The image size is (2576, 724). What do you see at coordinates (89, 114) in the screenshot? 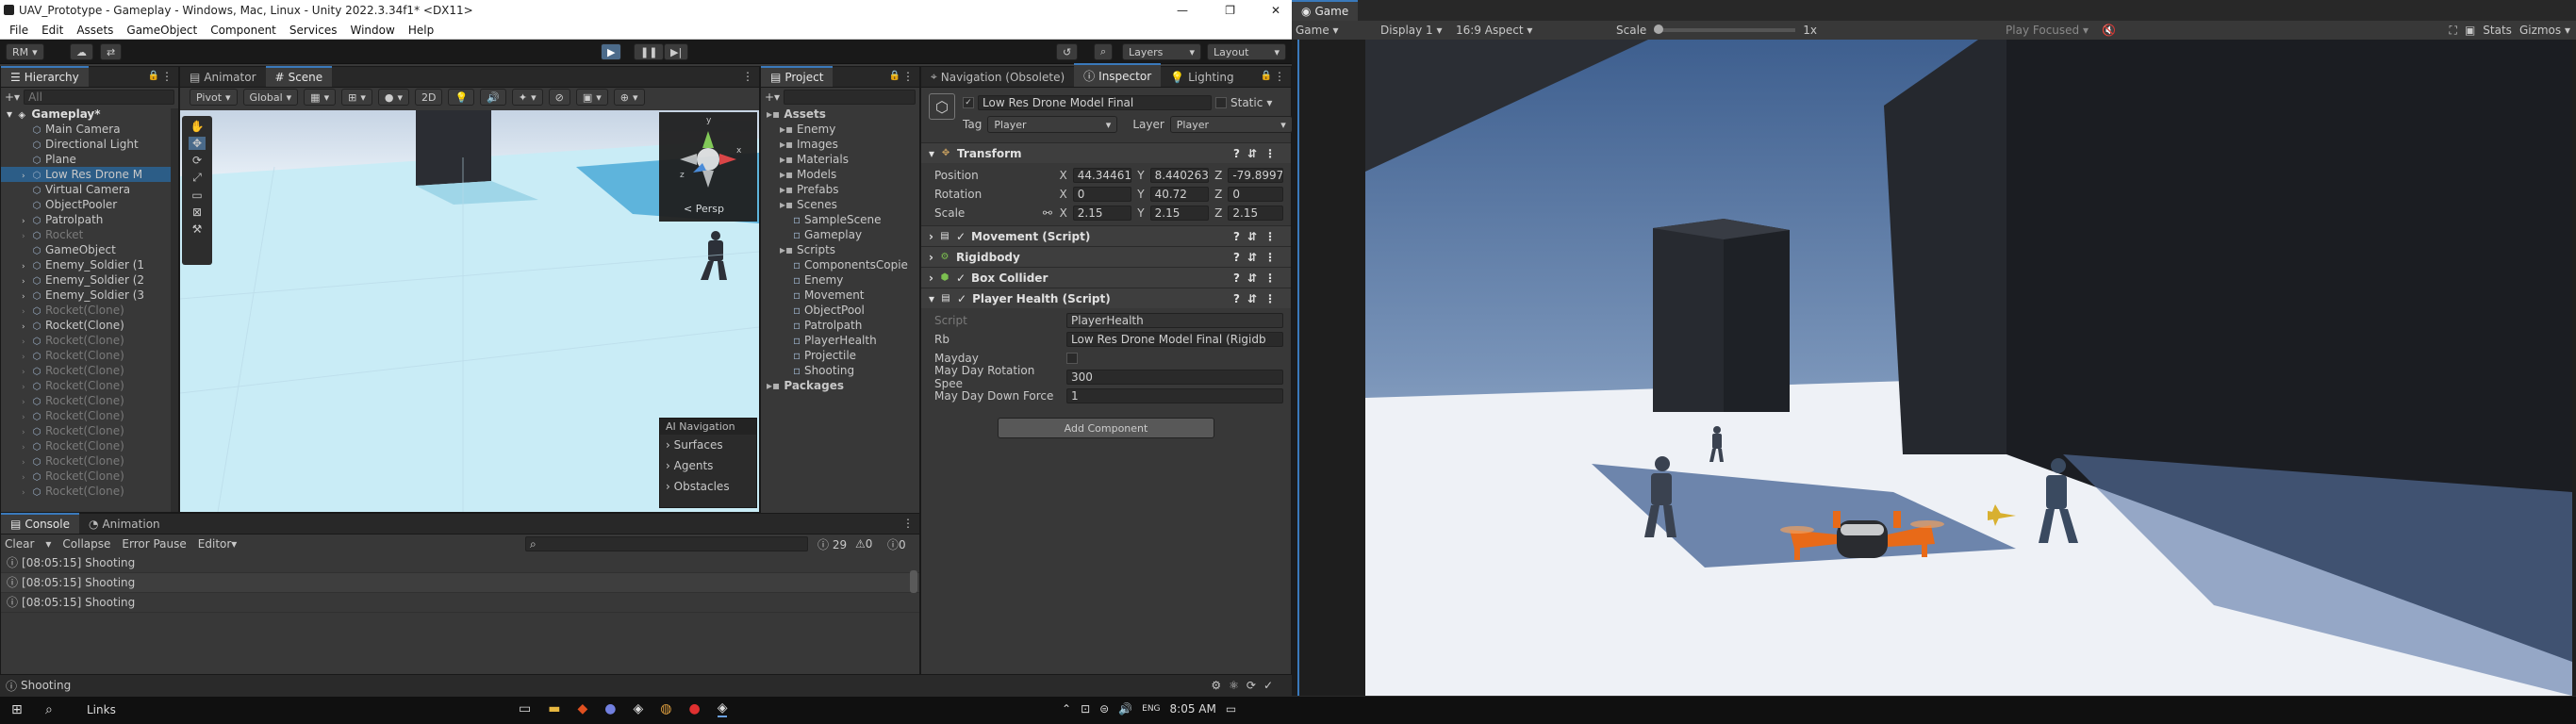
I see `scene-root: ▾ ◈ Gameplay*` at bounding box center [89, 114].